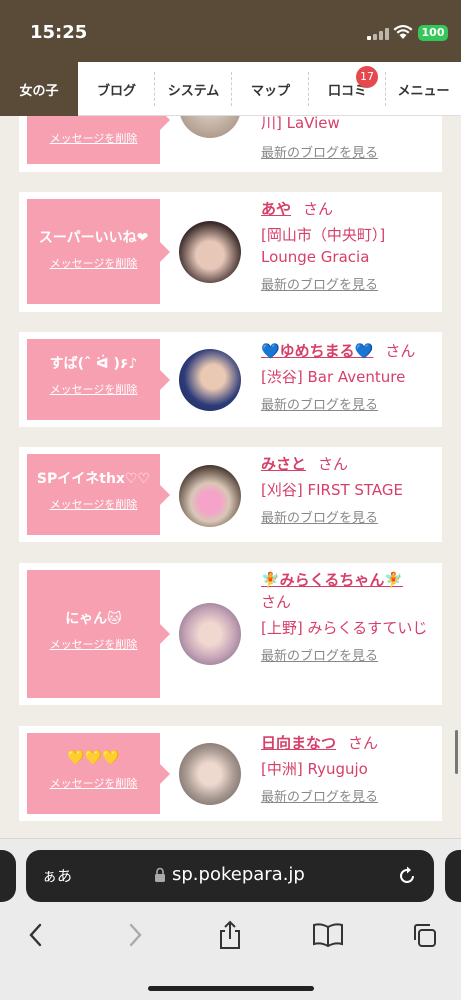 The image size is (461, 1000). What do you see at coordinates (116, 89) in the screenshot?
I see `tab-blog: ブログ` at bounding box center [116, 89].